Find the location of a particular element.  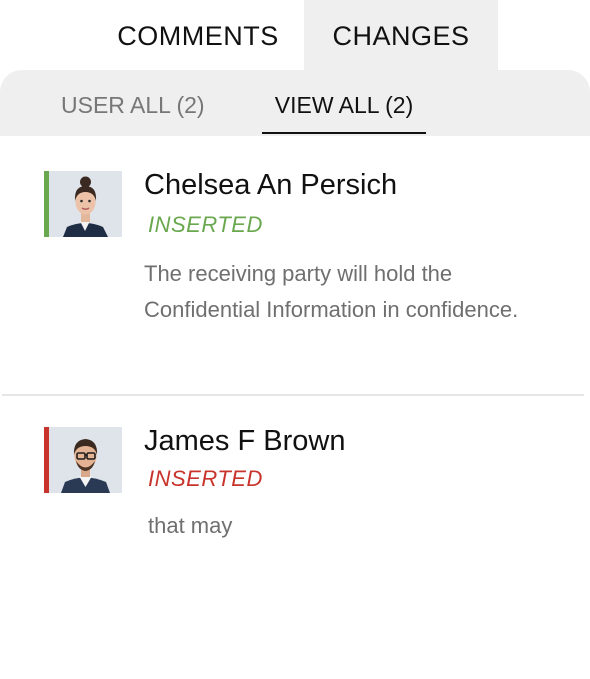

female-avatar-photo-icon is located at coordinates (85, 204).